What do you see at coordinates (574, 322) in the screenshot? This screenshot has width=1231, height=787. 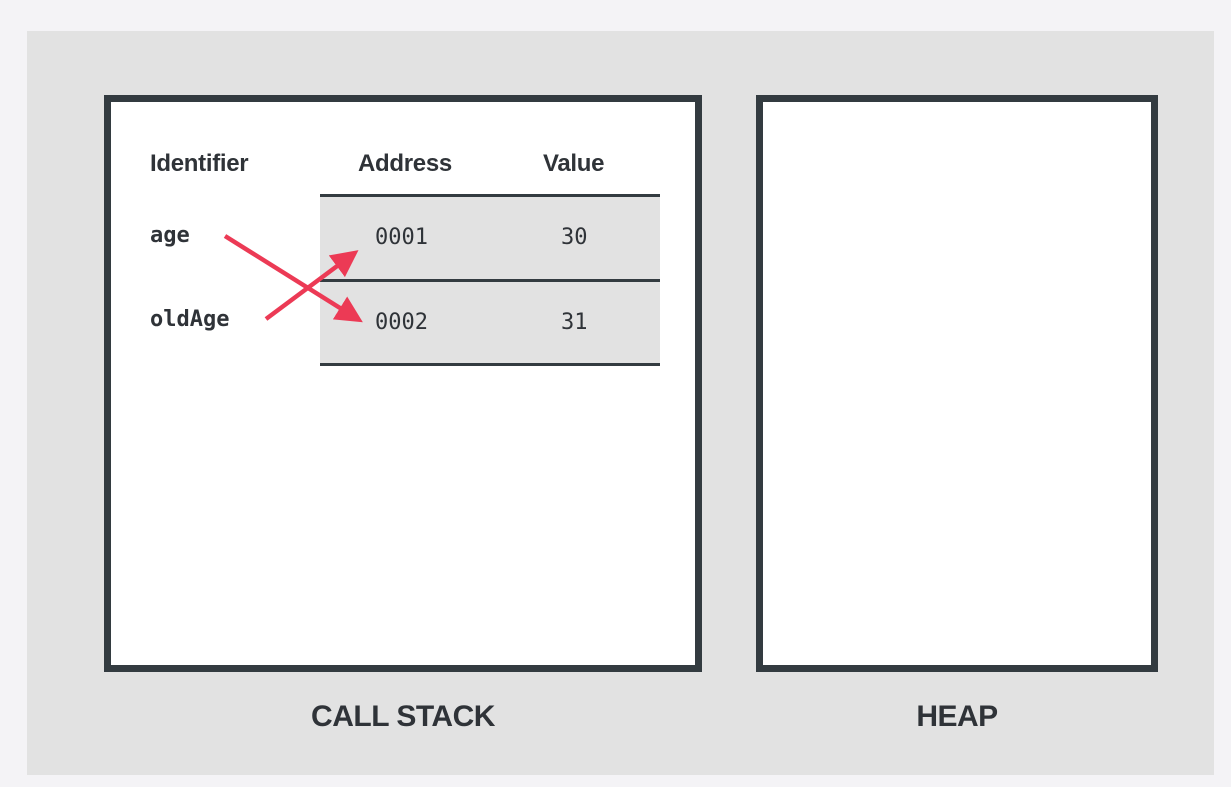 I see `value-cell: 31` at bounding box center [574, 322].